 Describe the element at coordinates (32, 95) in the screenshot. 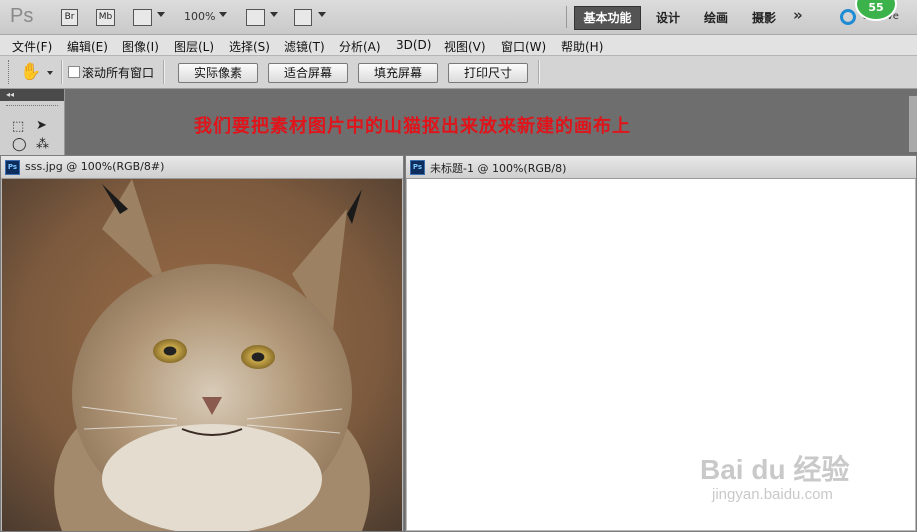

I see `tools-collapse-icon: ◂◂` at that location.